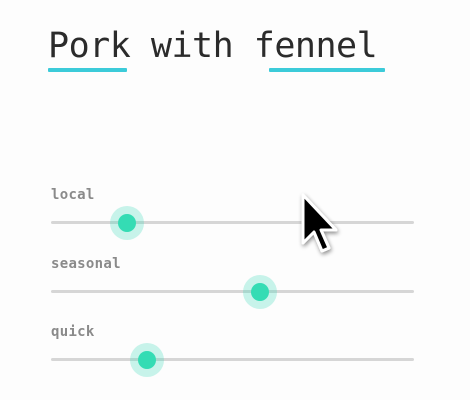 Image resolution: width=470 pixels, height=400 pixels. I want to click on pork-underline, so click(87, 70).